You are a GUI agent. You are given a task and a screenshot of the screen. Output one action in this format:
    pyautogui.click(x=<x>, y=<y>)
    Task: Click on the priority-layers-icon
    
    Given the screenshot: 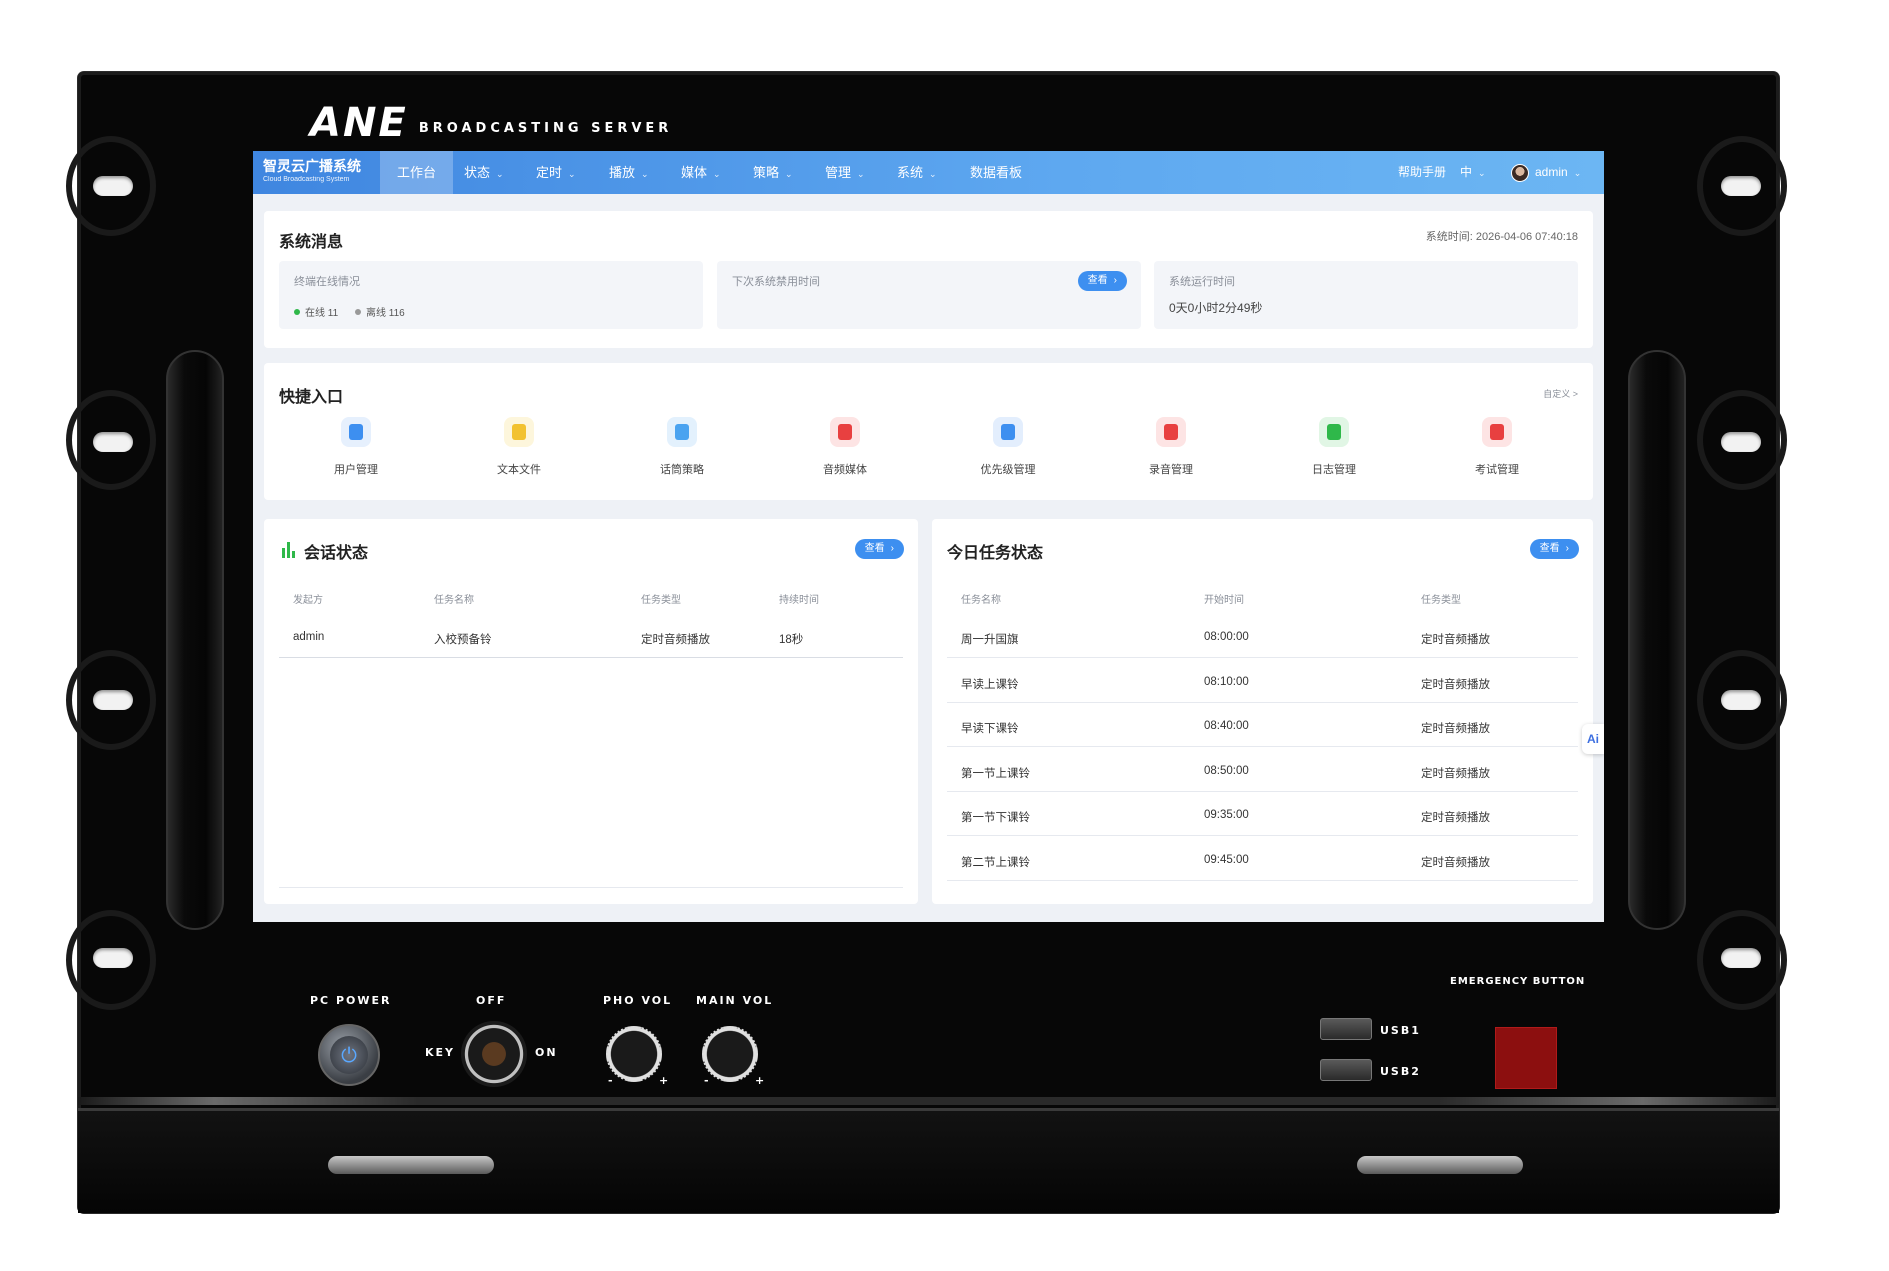 What is the action you would take?
    pyautogui.click(x=1008, y=432)
    